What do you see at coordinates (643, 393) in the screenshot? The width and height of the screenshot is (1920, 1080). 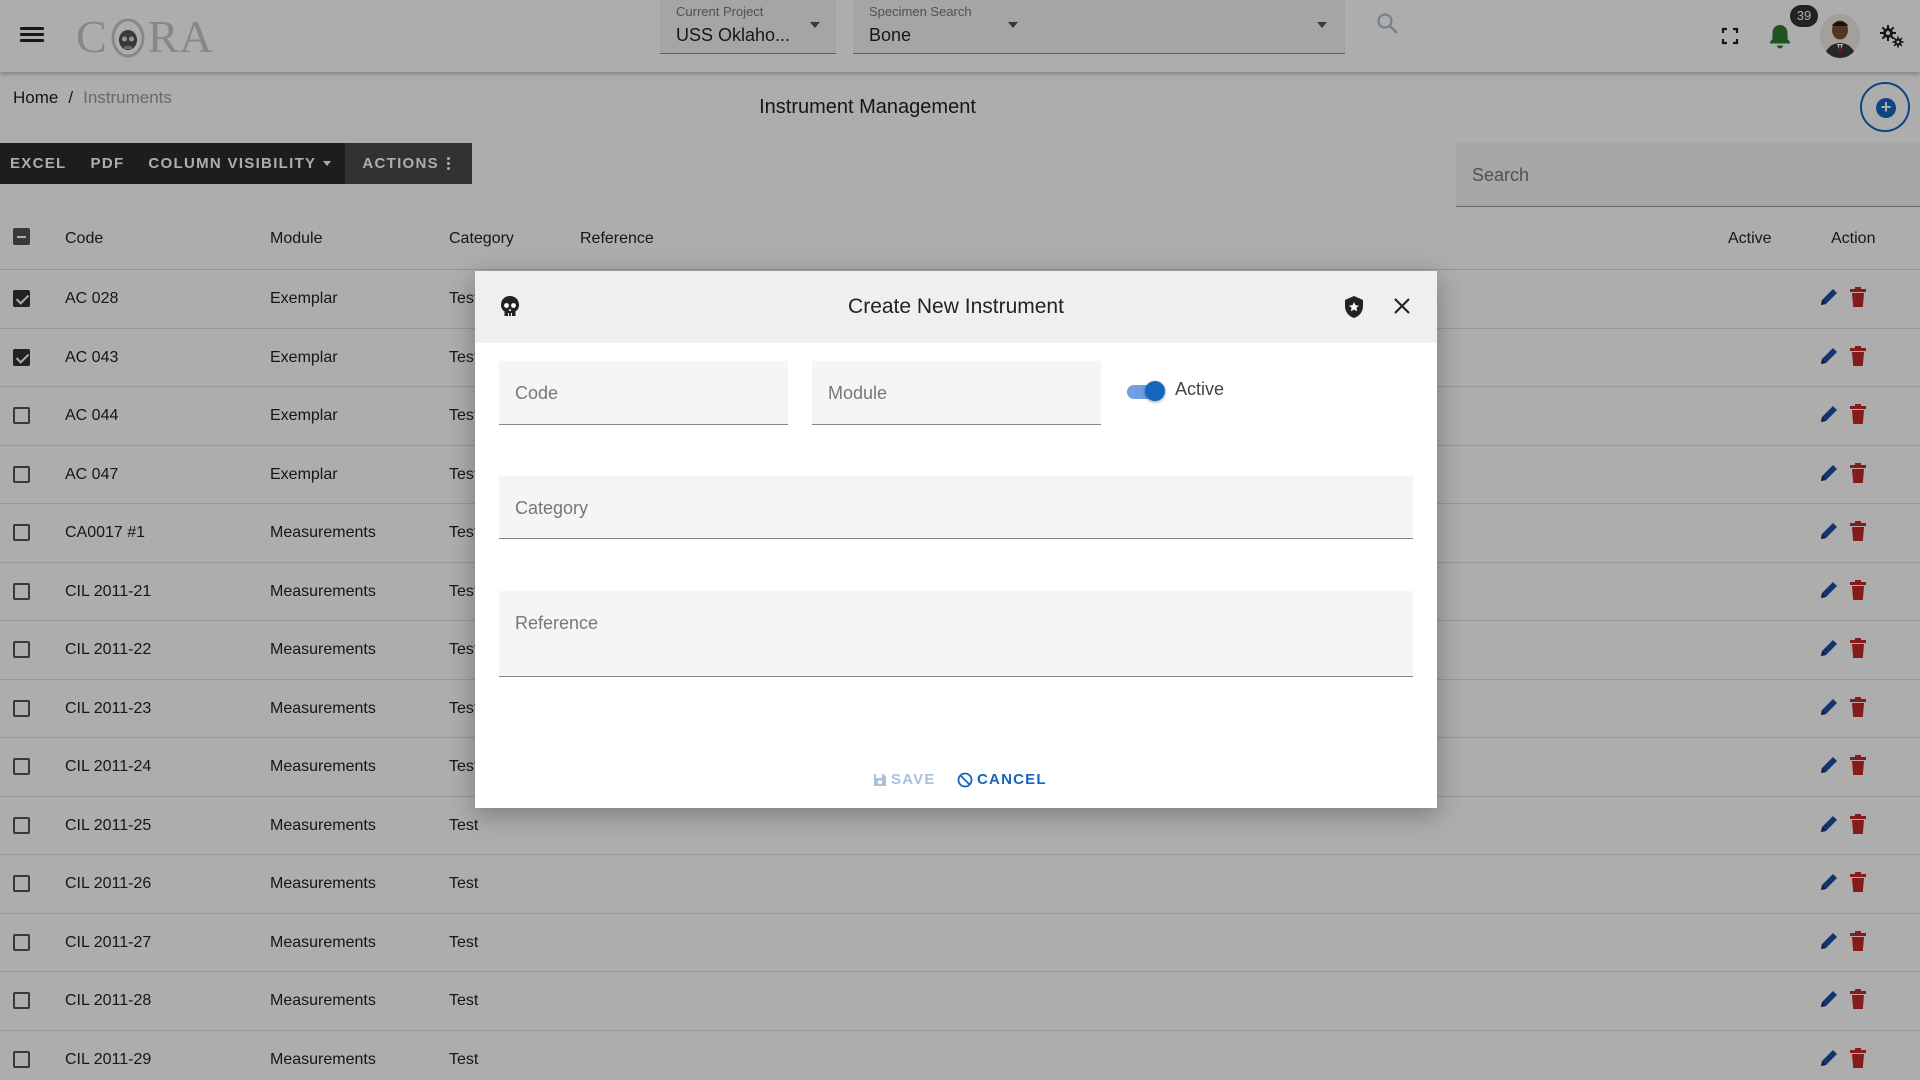 I see `code-field: Code` at bounding box center [643, 393].